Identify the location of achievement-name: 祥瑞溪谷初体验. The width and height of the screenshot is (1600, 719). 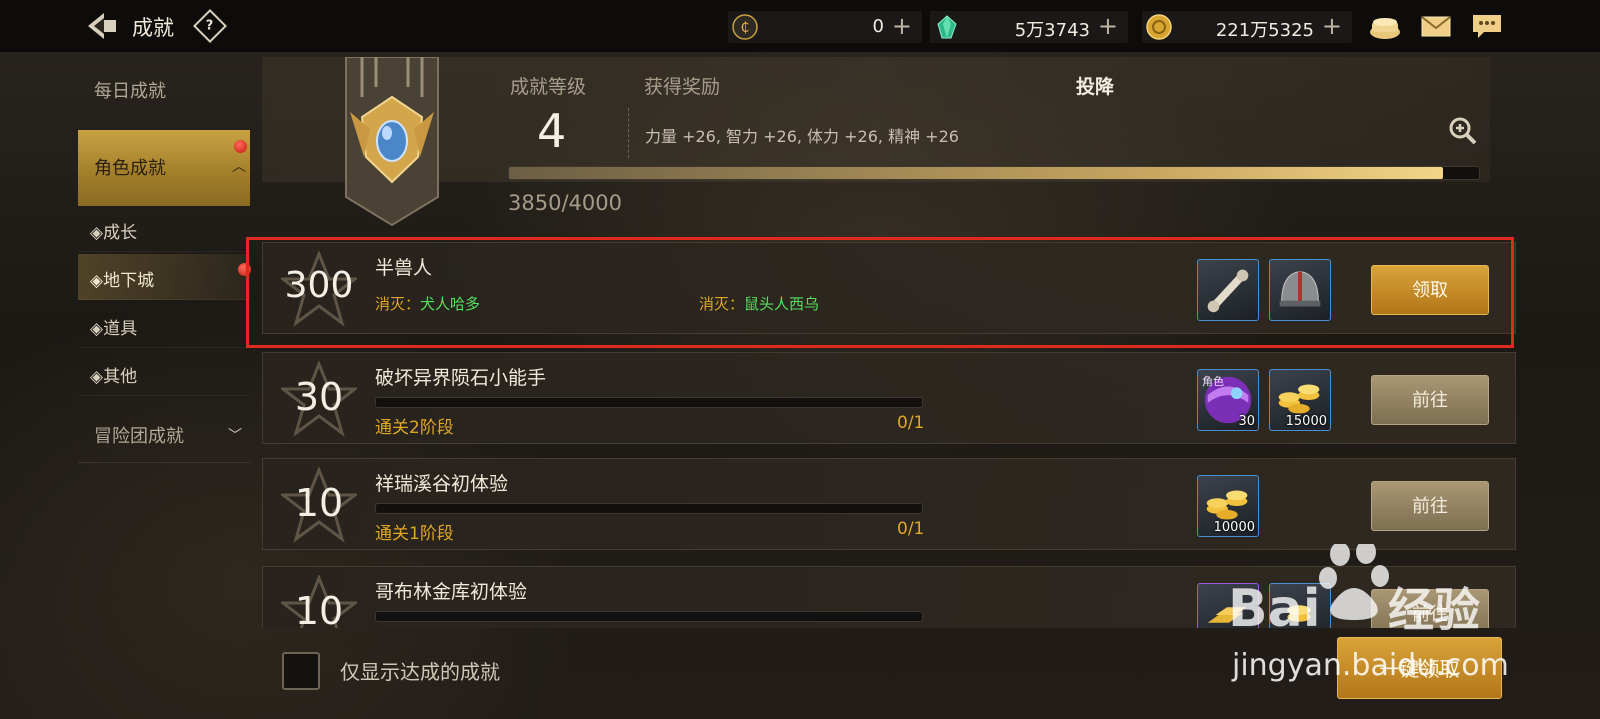
(442, 484).